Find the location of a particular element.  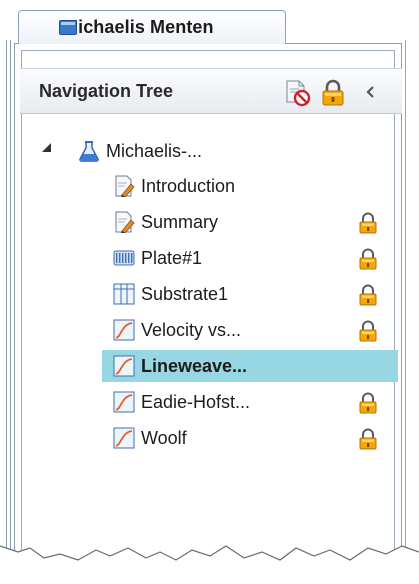

tree-item-plate1: Plate#1 is located at coordinates (157, 258).